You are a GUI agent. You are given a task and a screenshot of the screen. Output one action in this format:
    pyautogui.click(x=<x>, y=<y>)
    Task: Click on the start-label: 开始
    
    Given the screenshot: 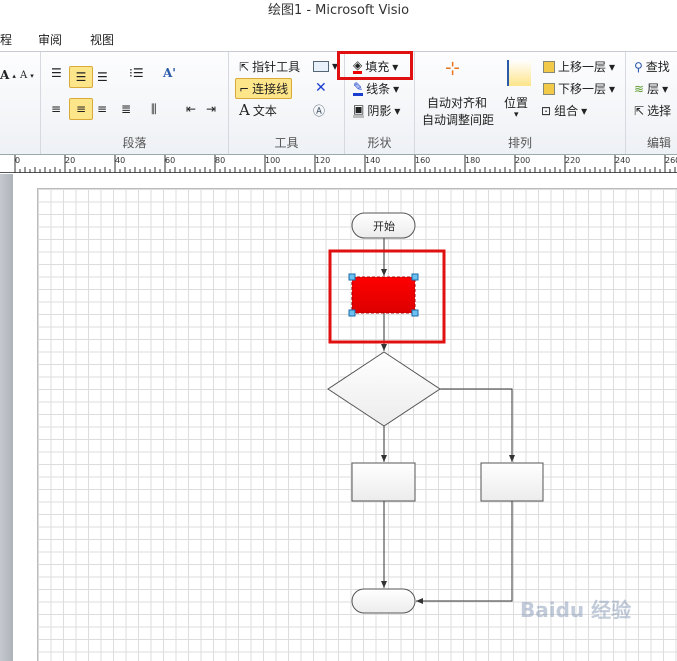 What is the action you would take?
    pyautogui.click(x=384, y=226)
    